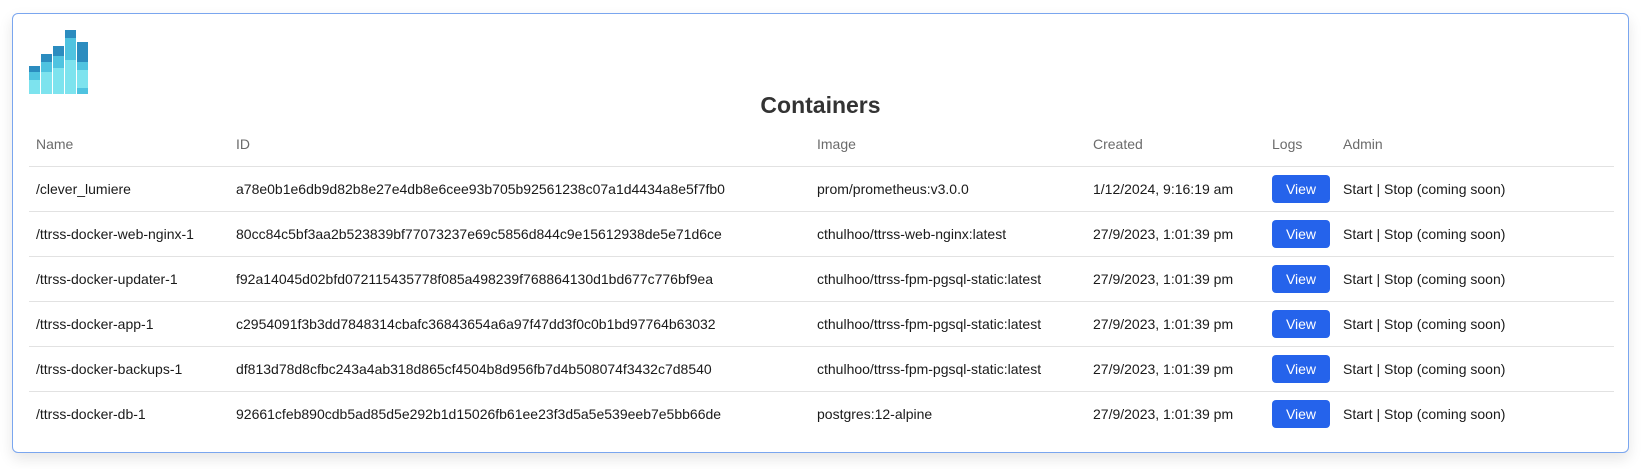  What do you see at coordinates (948, 144) in the screenshot?
I see `column-header-image: Image` at bounding box center [948, 144].